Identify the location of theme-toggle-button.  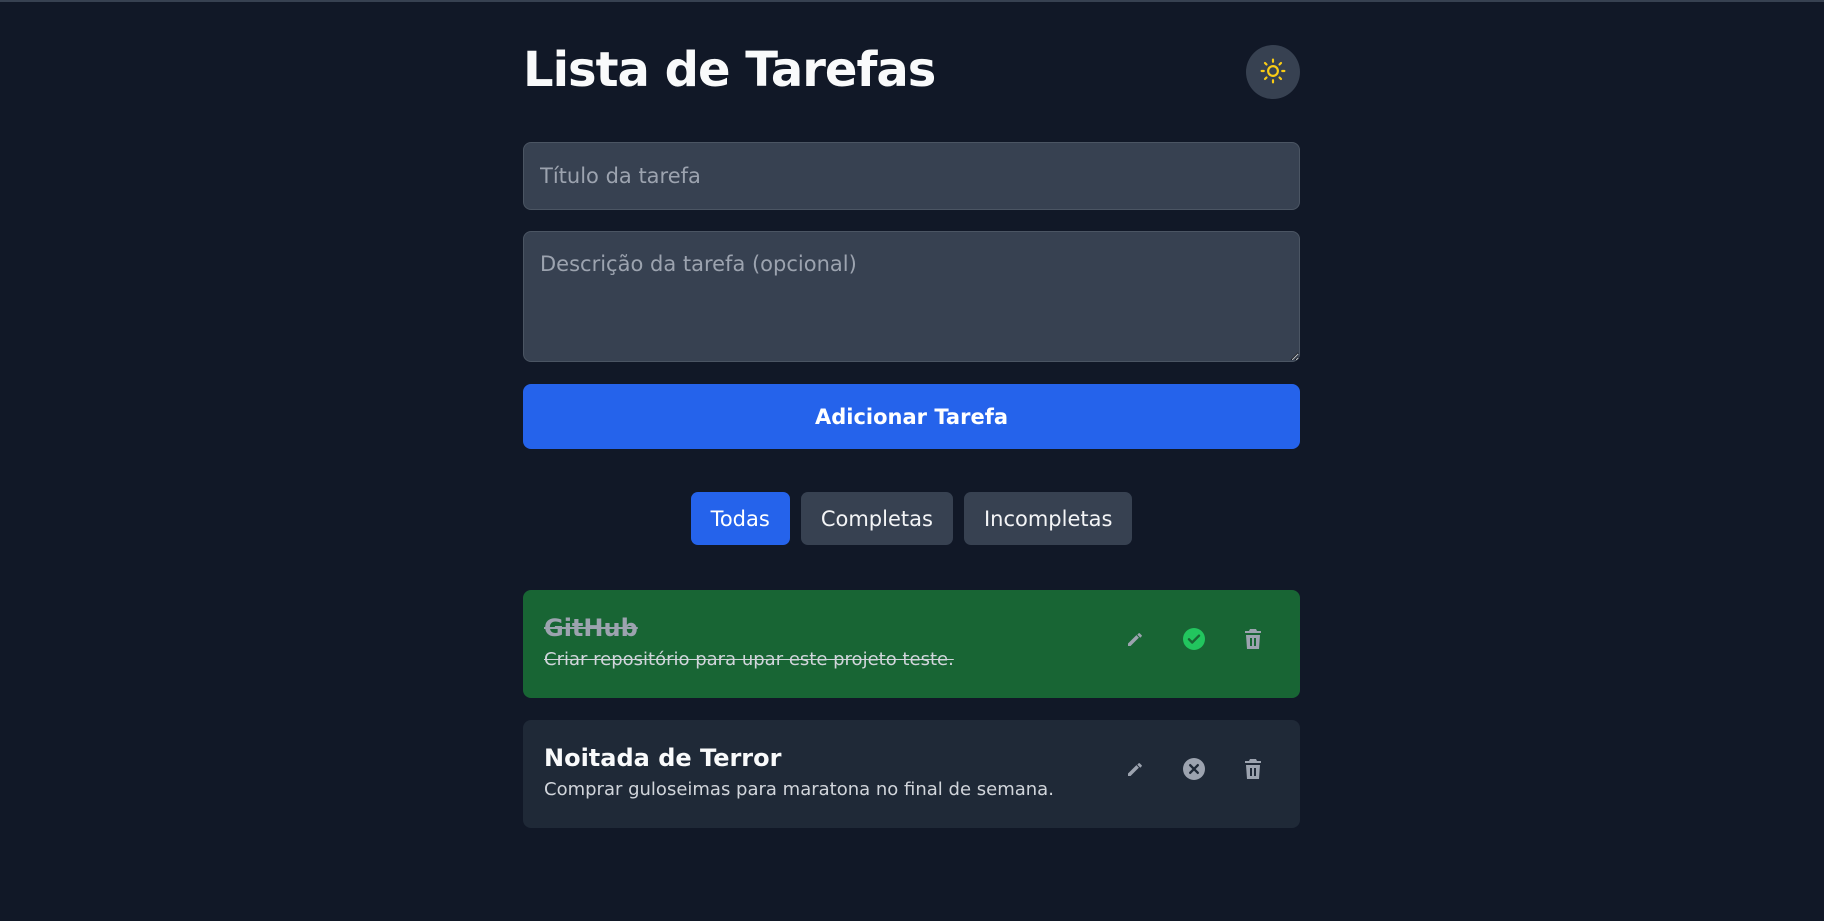
(1273, 72).